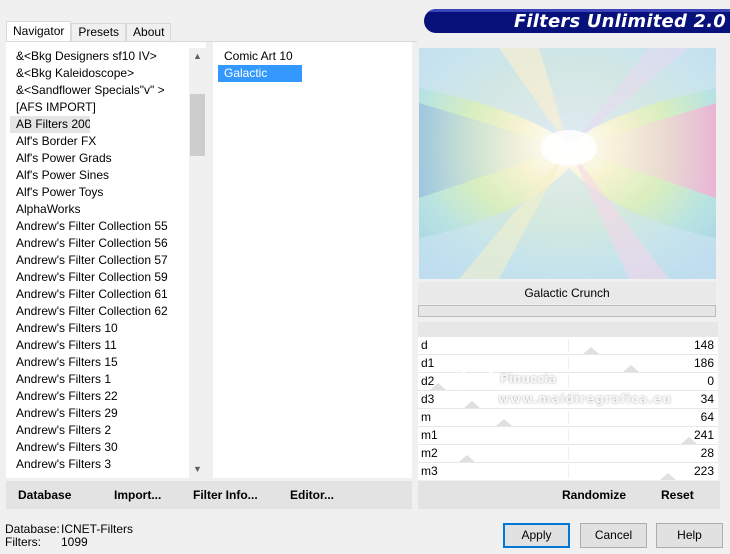  Describe the element at coordinates (613, 535) in the screenshot. I see `cancel-button: Cancel` at that location.